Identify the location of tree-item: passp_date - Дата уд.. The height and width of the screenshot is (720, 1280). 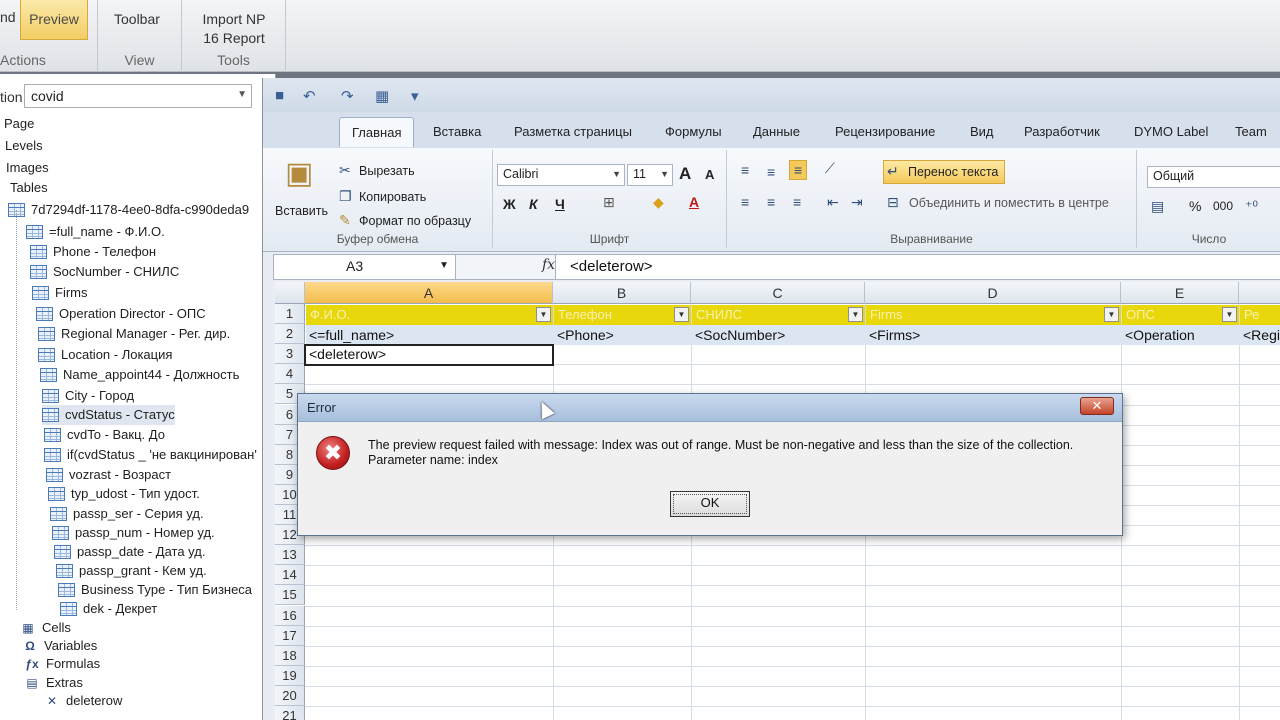
(129, 552).